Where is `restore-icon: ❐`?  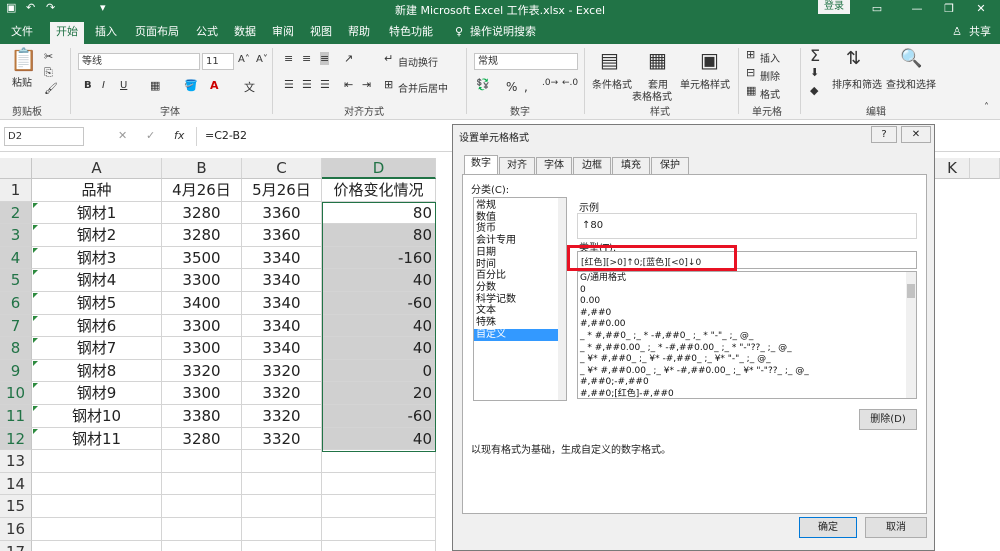
restore-icon: ❐ is located at coordinates (949, 9).